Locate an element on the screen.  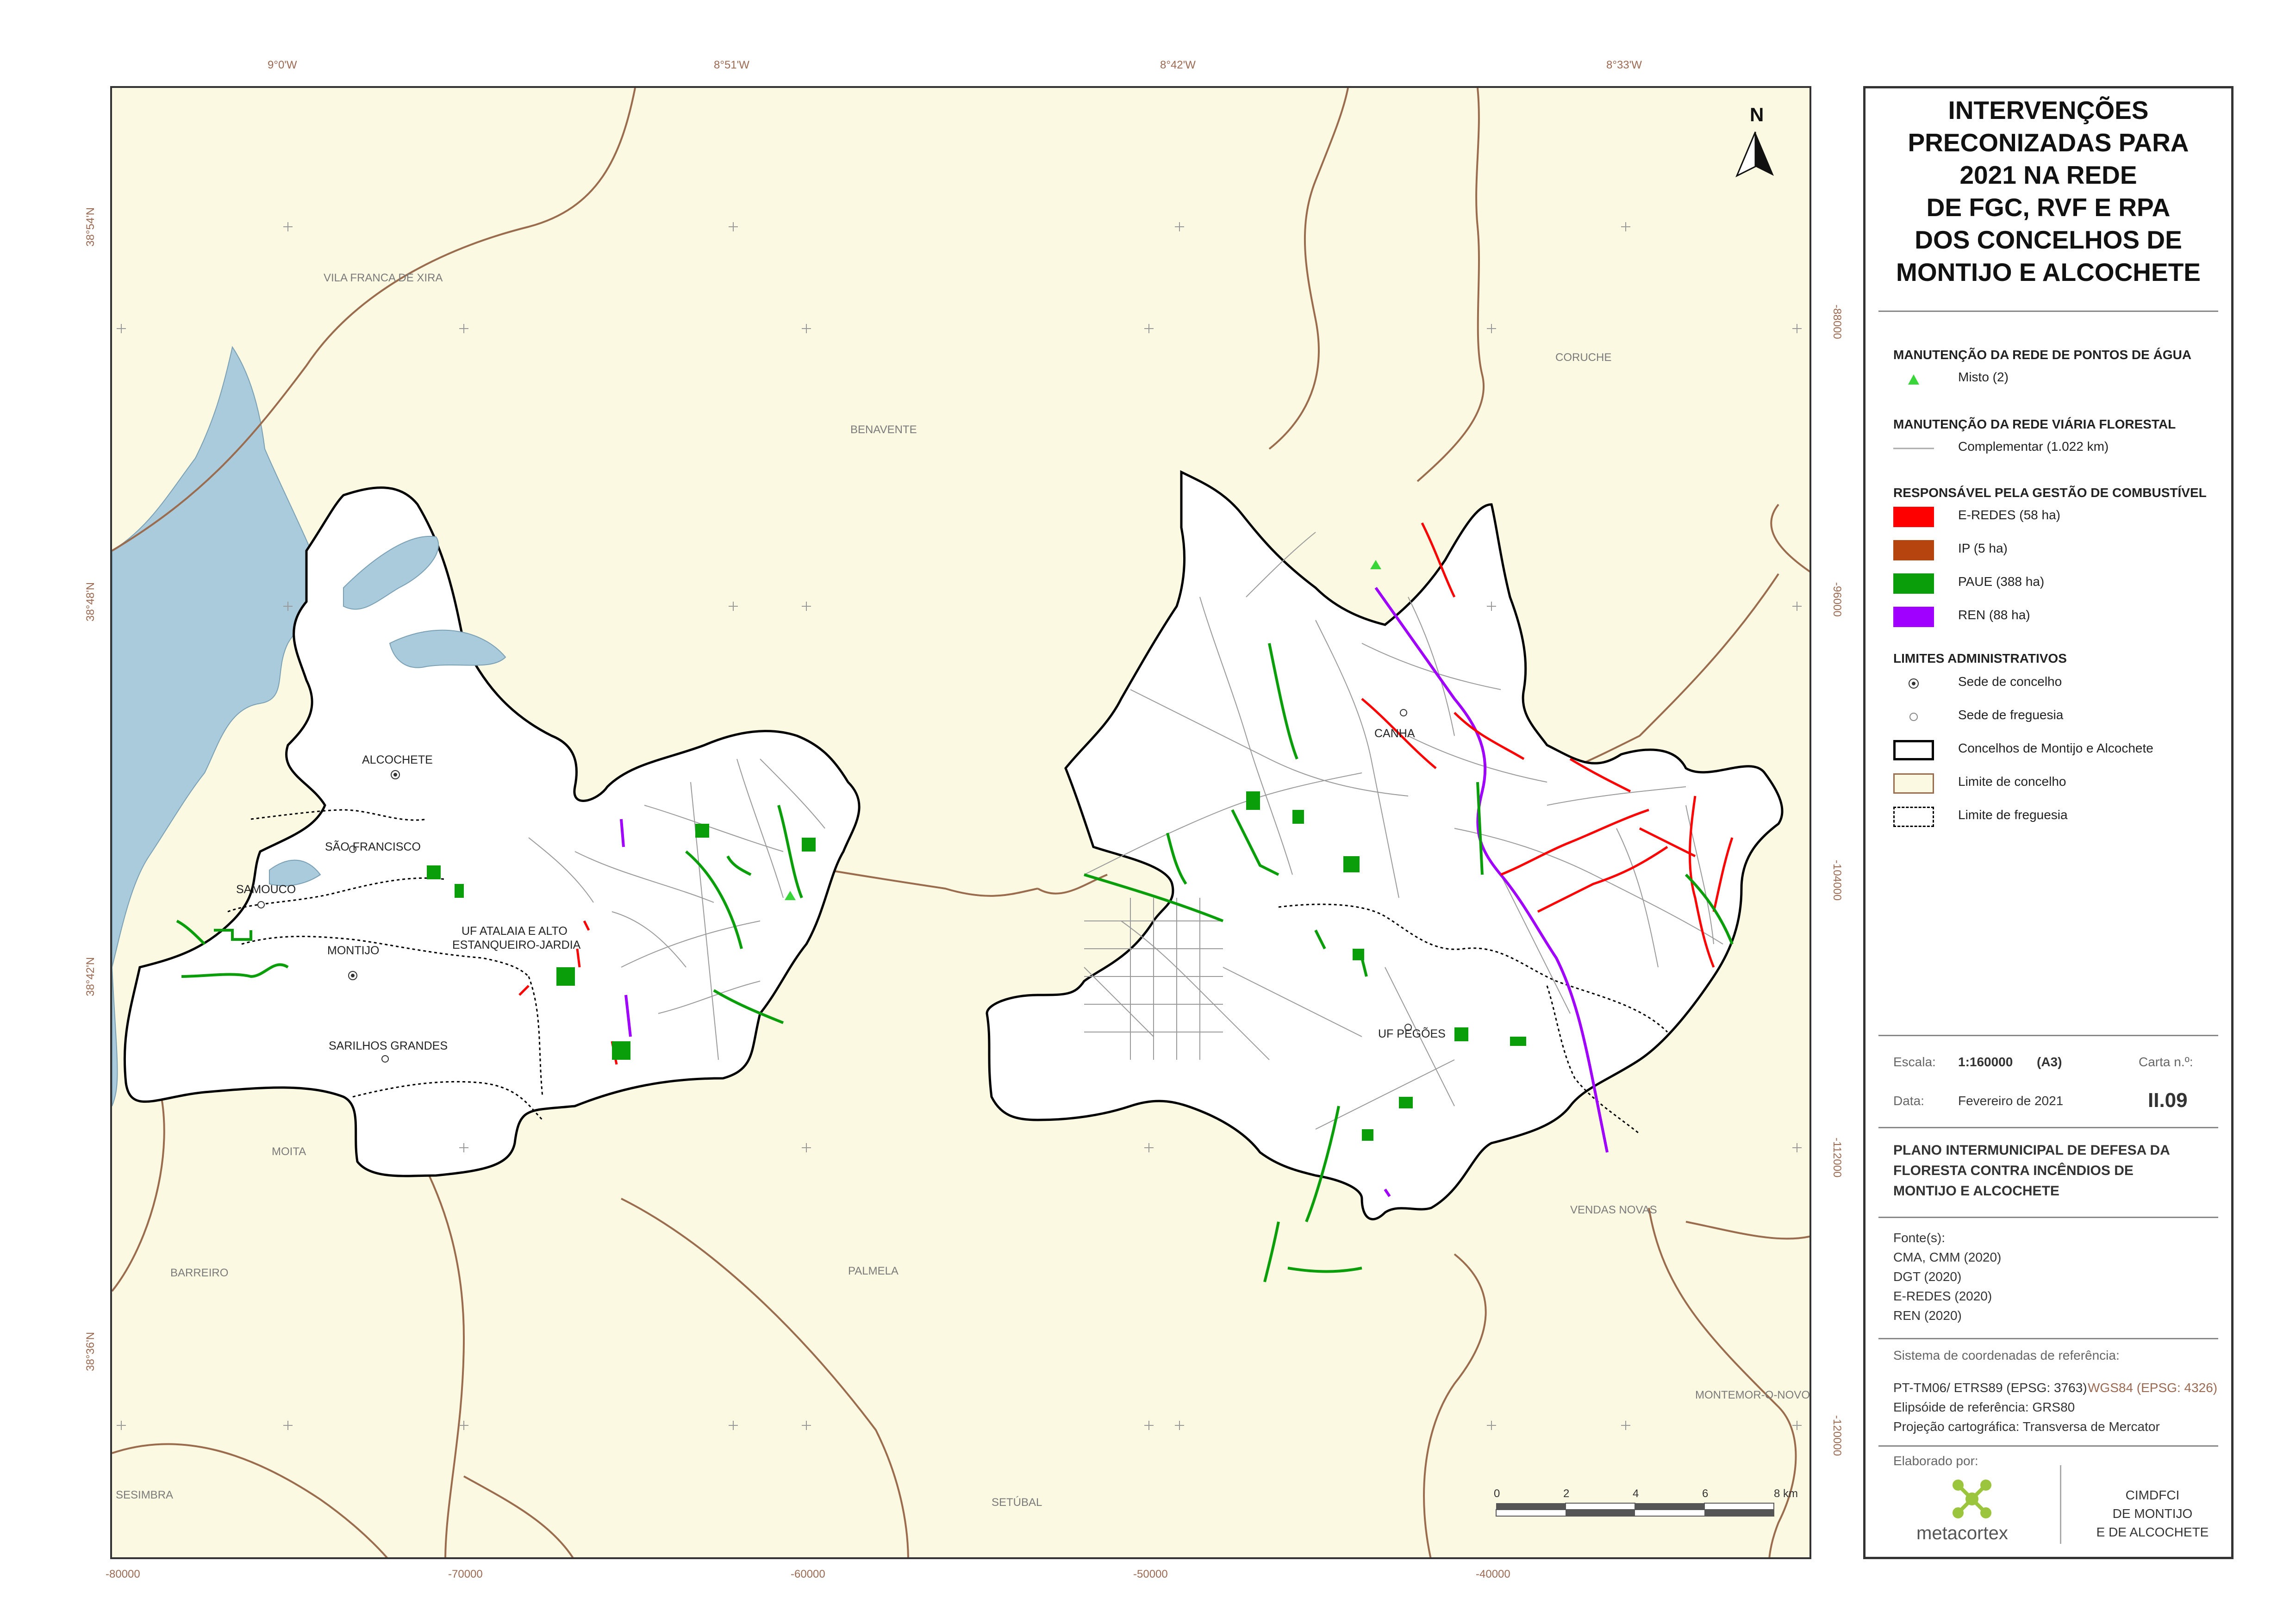
legend-ip-label: IP (5 ha) is located at coordinates (1983, 548).